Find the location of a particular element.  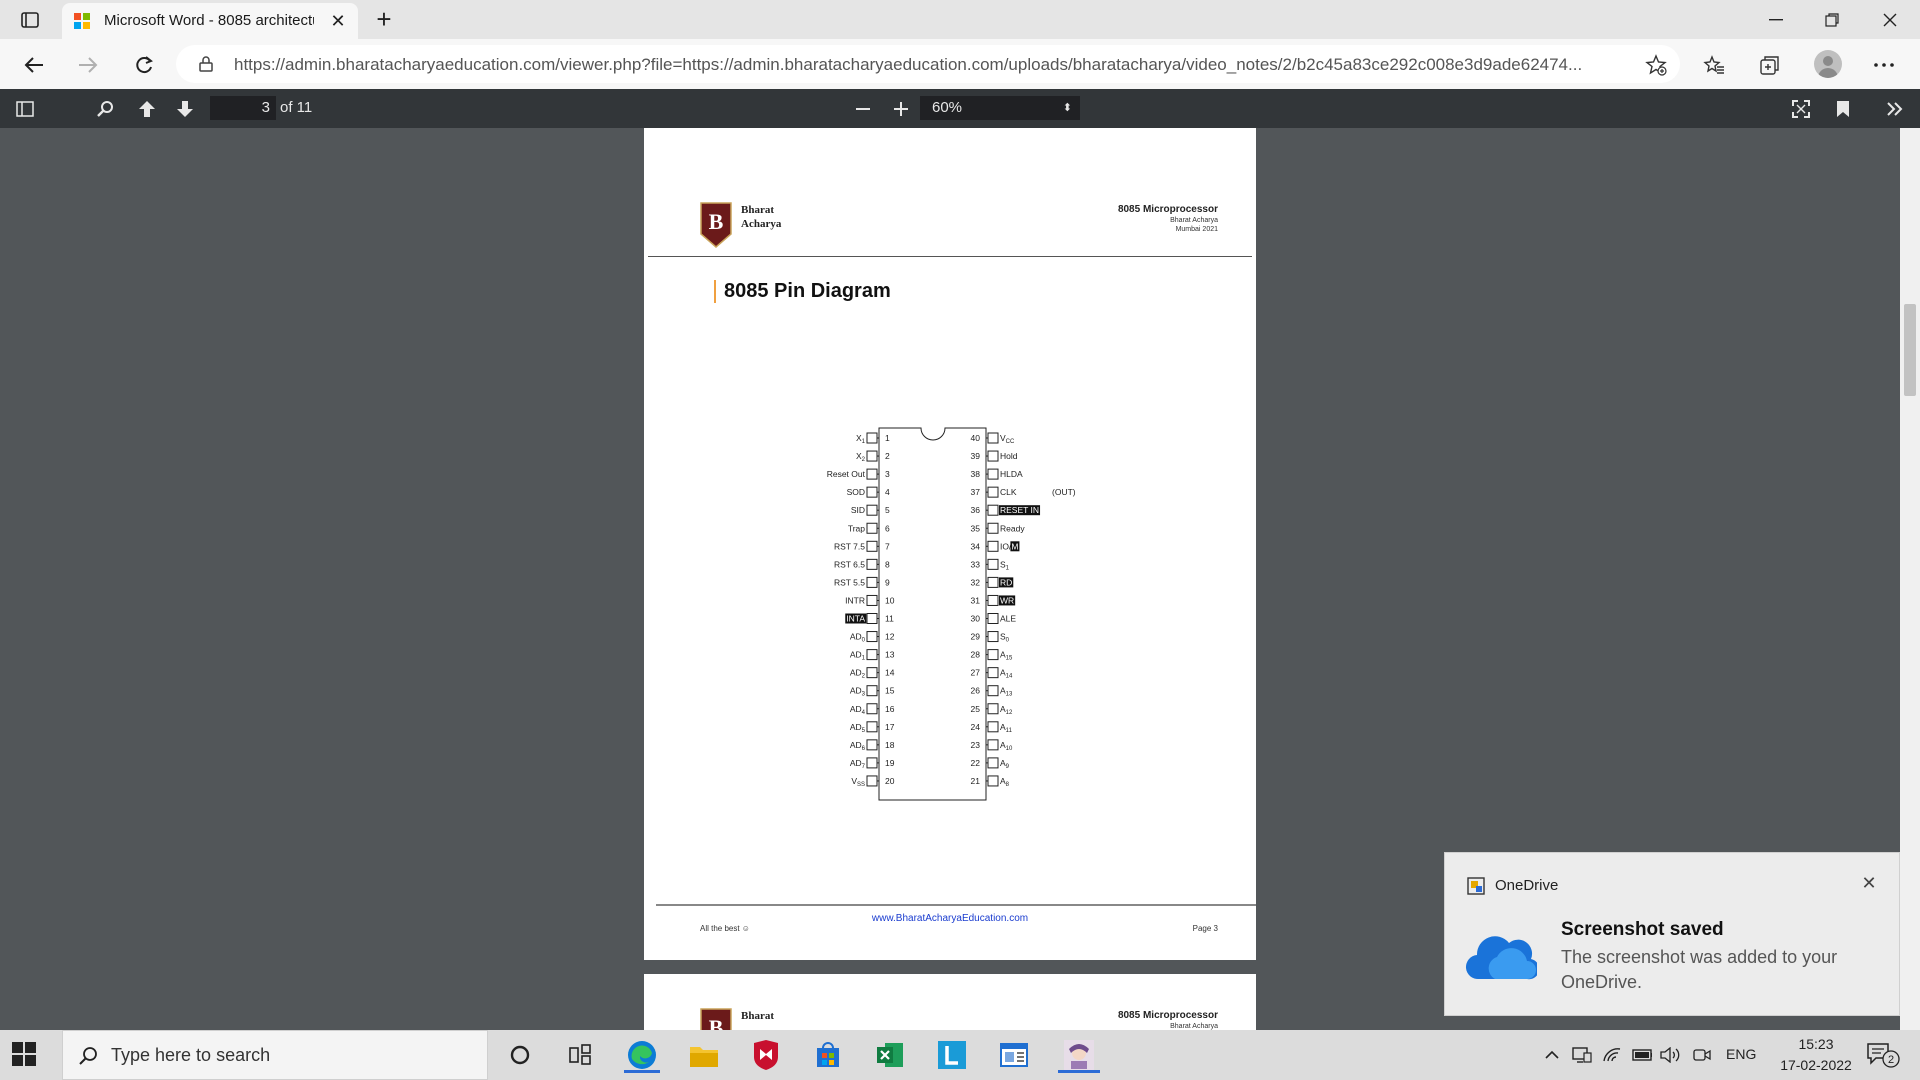

document-viewer-icon is located at coordinates (1014, 1055).